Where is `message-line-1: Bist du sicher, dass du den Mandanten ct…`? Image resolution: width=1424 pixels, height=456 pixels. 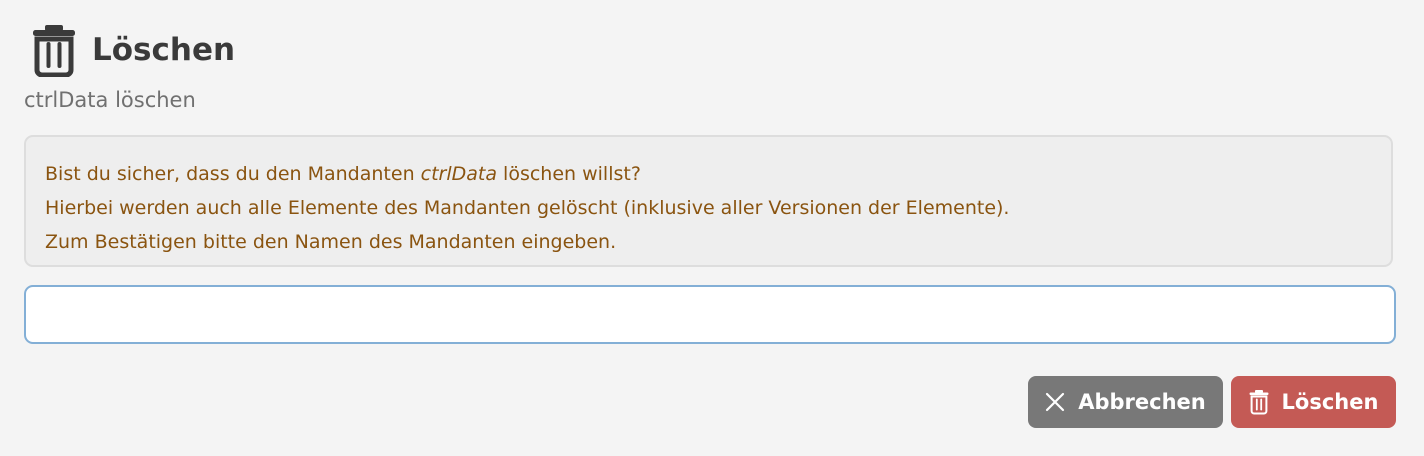
message-line-1: Bist du sicher, dass du den Mandanten ct… is located at coordinates (708, 174).